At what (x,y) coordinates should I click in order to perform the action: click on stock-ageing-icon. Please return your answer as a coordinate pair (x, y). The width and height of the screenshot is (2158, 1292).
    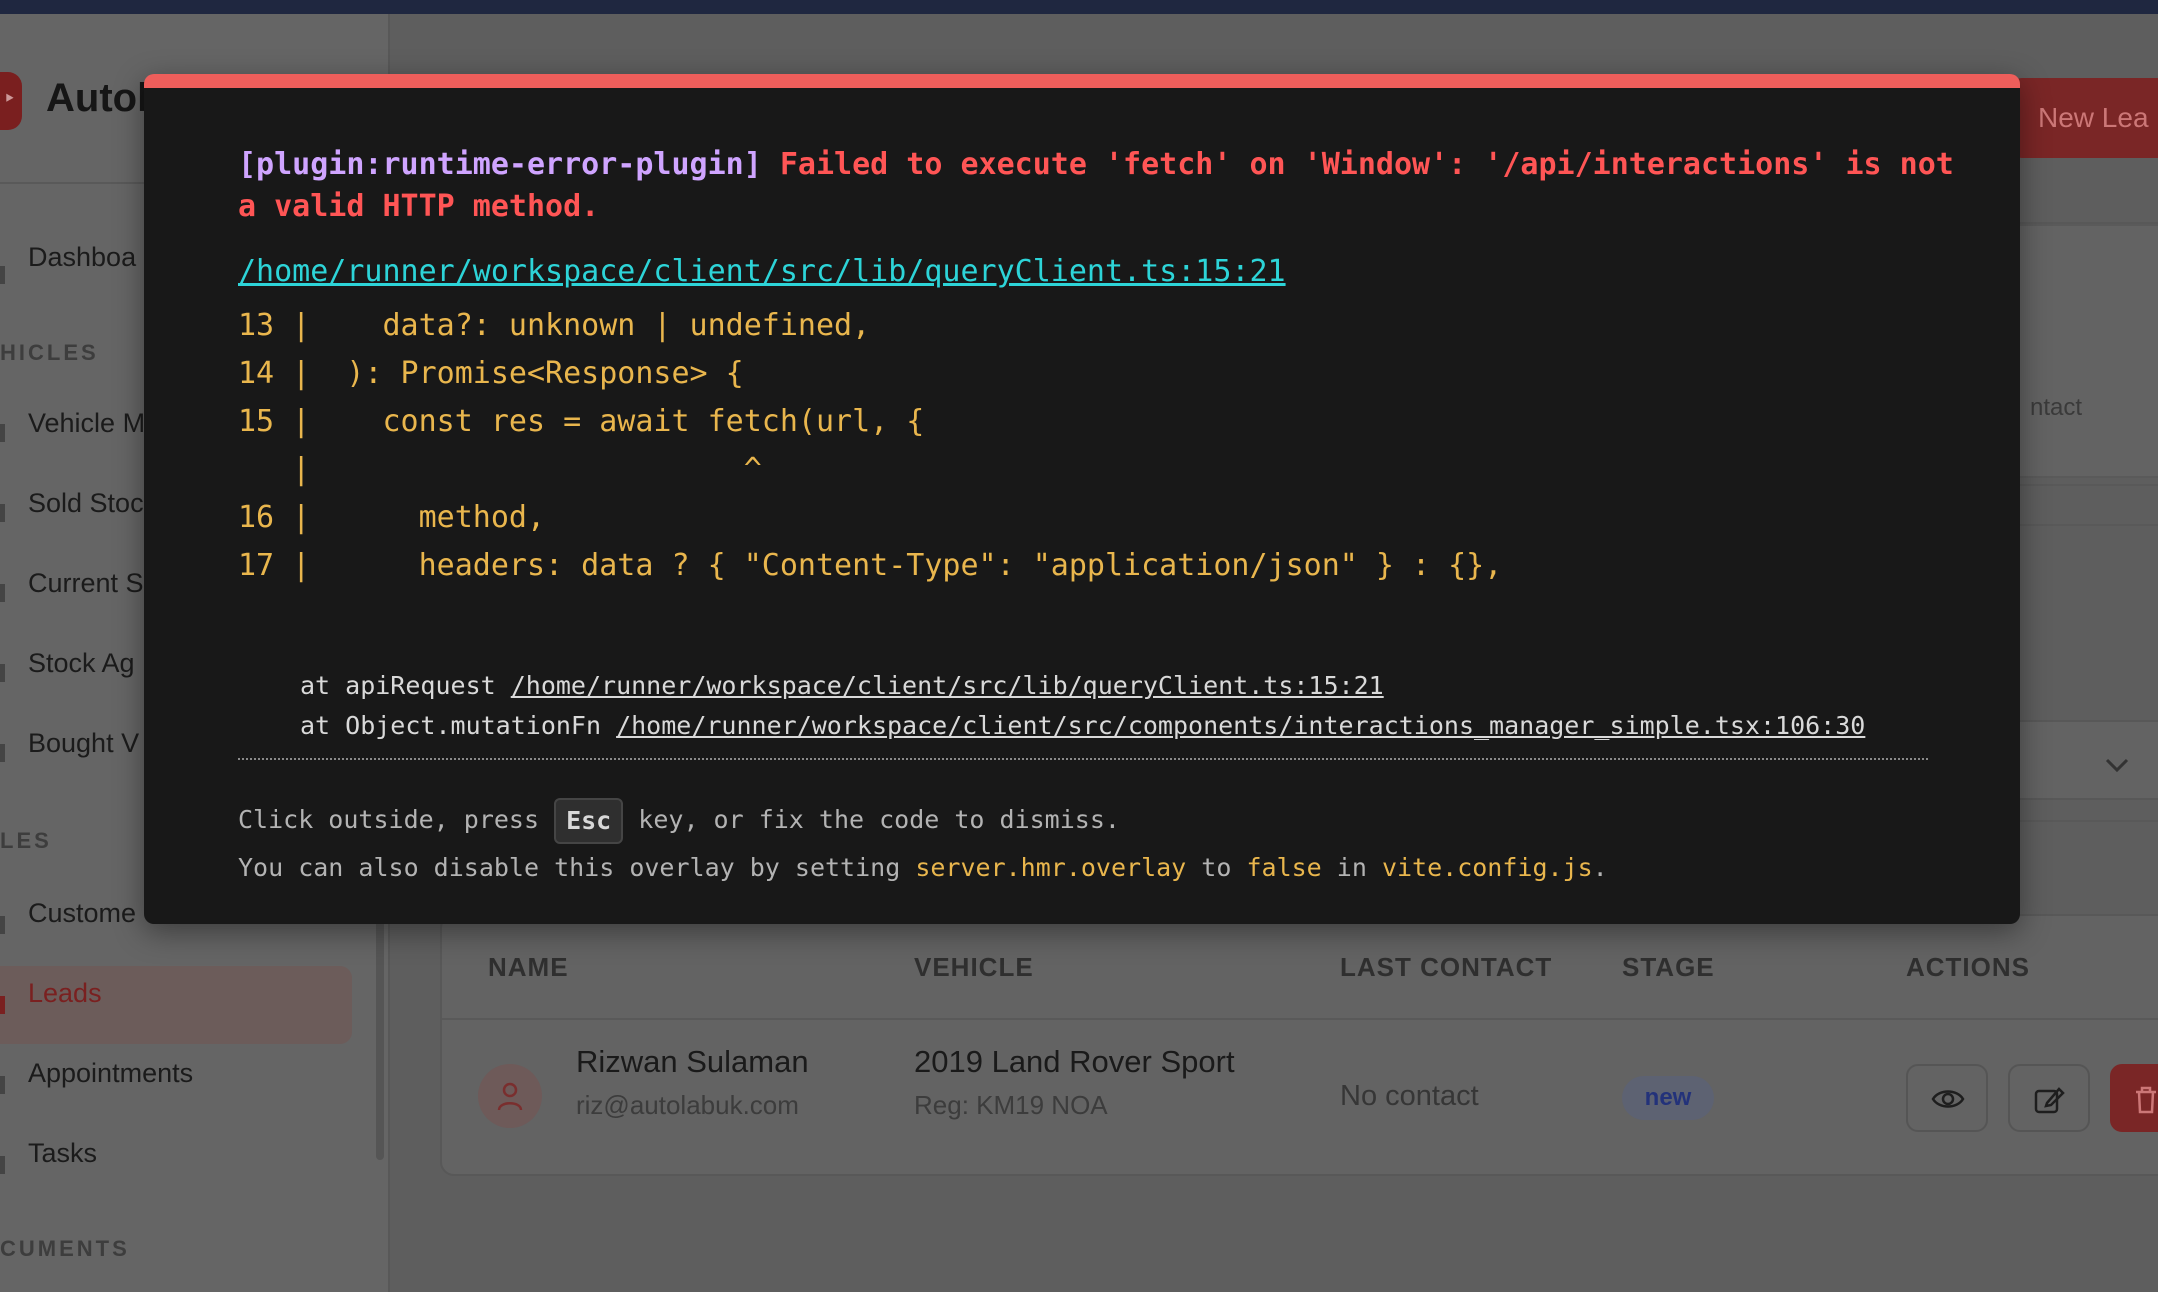
    Looking at the image, I should click on (2, 673).